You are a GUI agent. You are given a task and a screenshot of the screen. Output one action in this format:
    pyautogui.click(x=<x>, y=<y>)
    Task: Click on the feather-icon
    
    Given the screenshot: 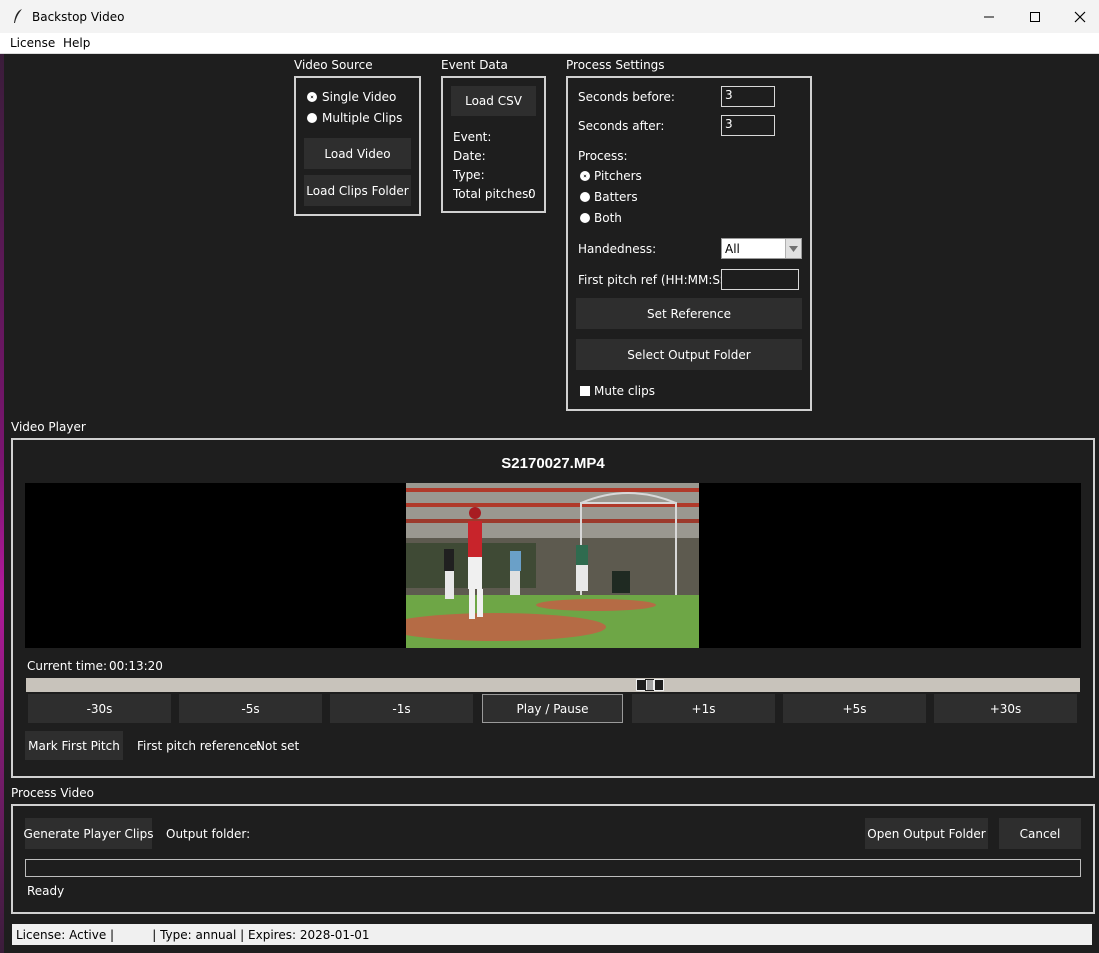 What is the action you would take?
    pyautogui.click(x=18, y=16)
    